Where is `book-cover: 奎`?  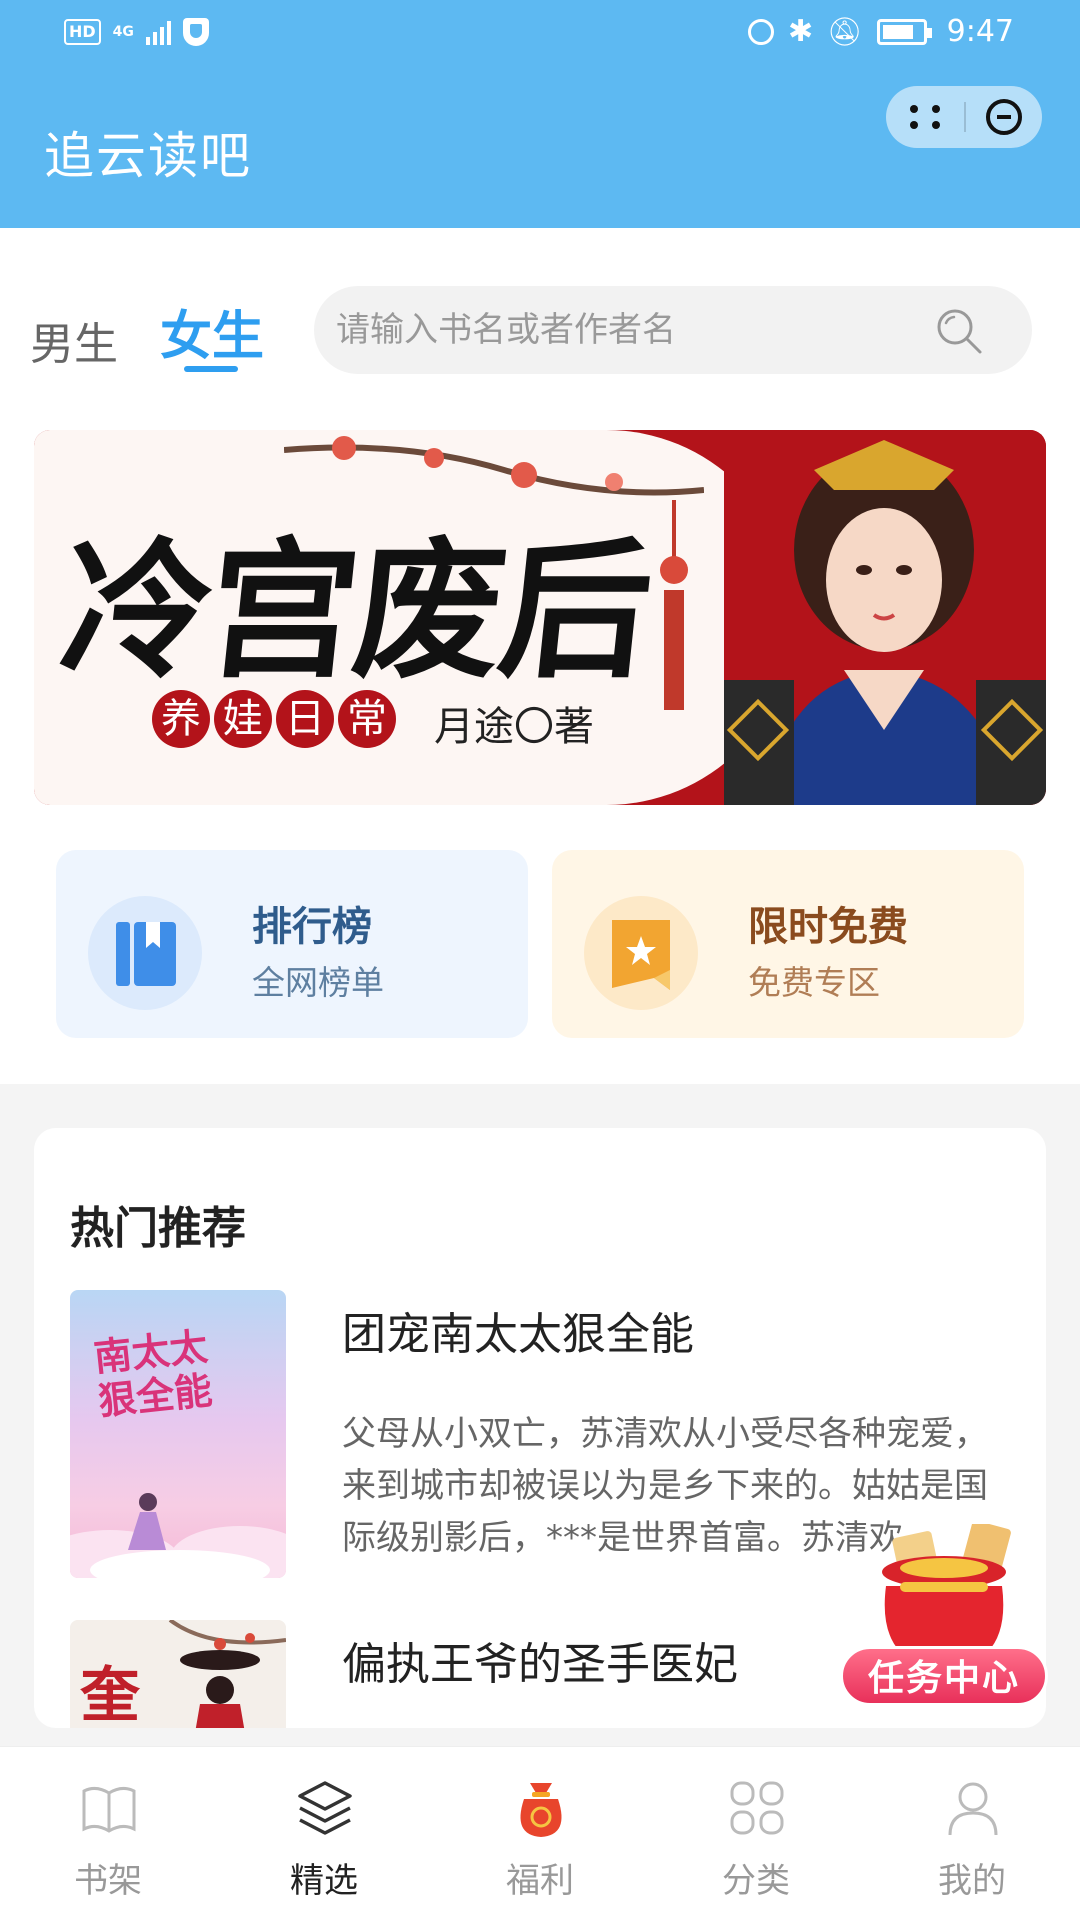 book-cover: 奎 is located at coordinates (178, 1674).